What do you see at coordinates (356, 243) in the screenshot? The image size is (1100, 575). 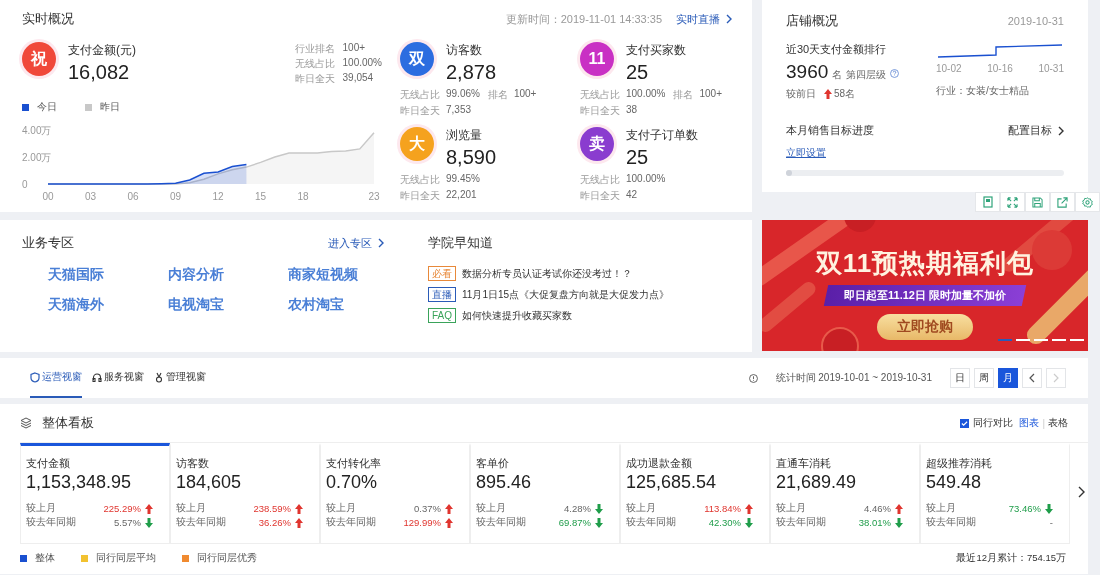 I see `enter-link: 进入专区` at bounding box center [356, 243].